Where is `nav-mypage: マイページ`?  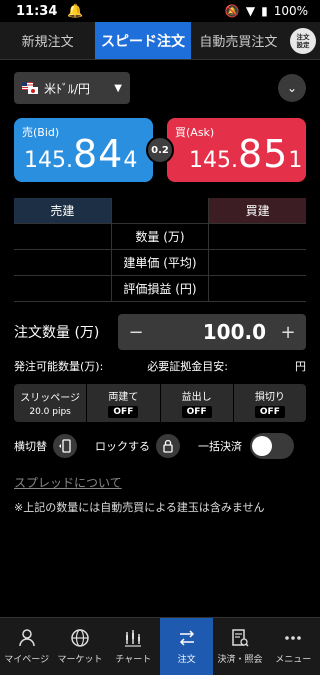
nav-mypage: マイページ is located at coordinates (26, 646).